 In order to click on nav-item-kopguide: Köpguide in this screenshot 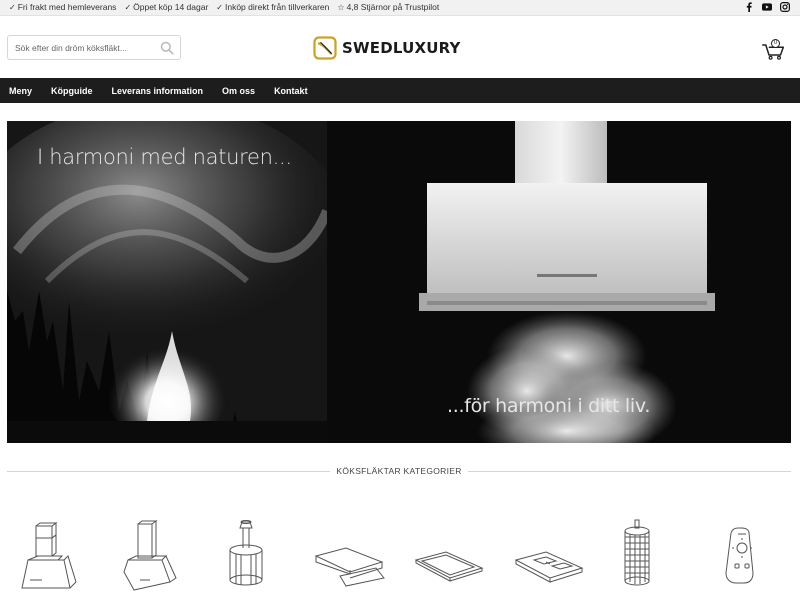, I will do `click(72, 91)`.